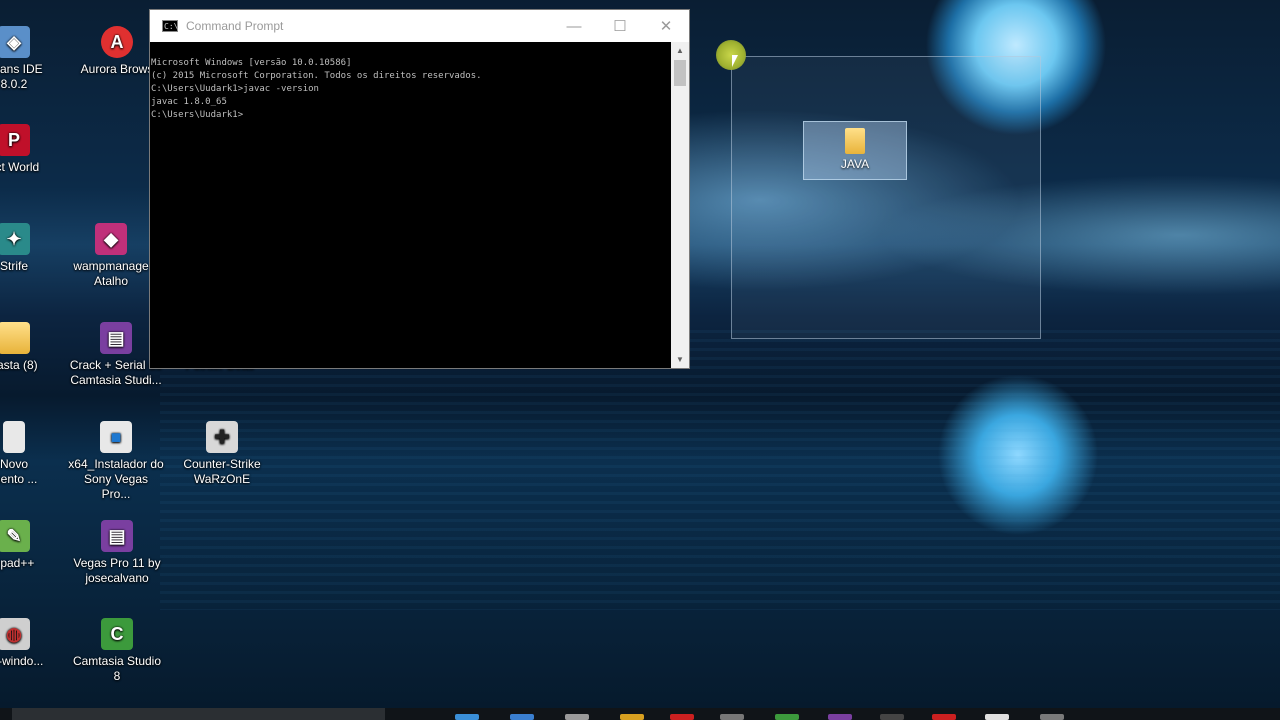  I want to click on cmd-icon: C:\, so click(170, 26).